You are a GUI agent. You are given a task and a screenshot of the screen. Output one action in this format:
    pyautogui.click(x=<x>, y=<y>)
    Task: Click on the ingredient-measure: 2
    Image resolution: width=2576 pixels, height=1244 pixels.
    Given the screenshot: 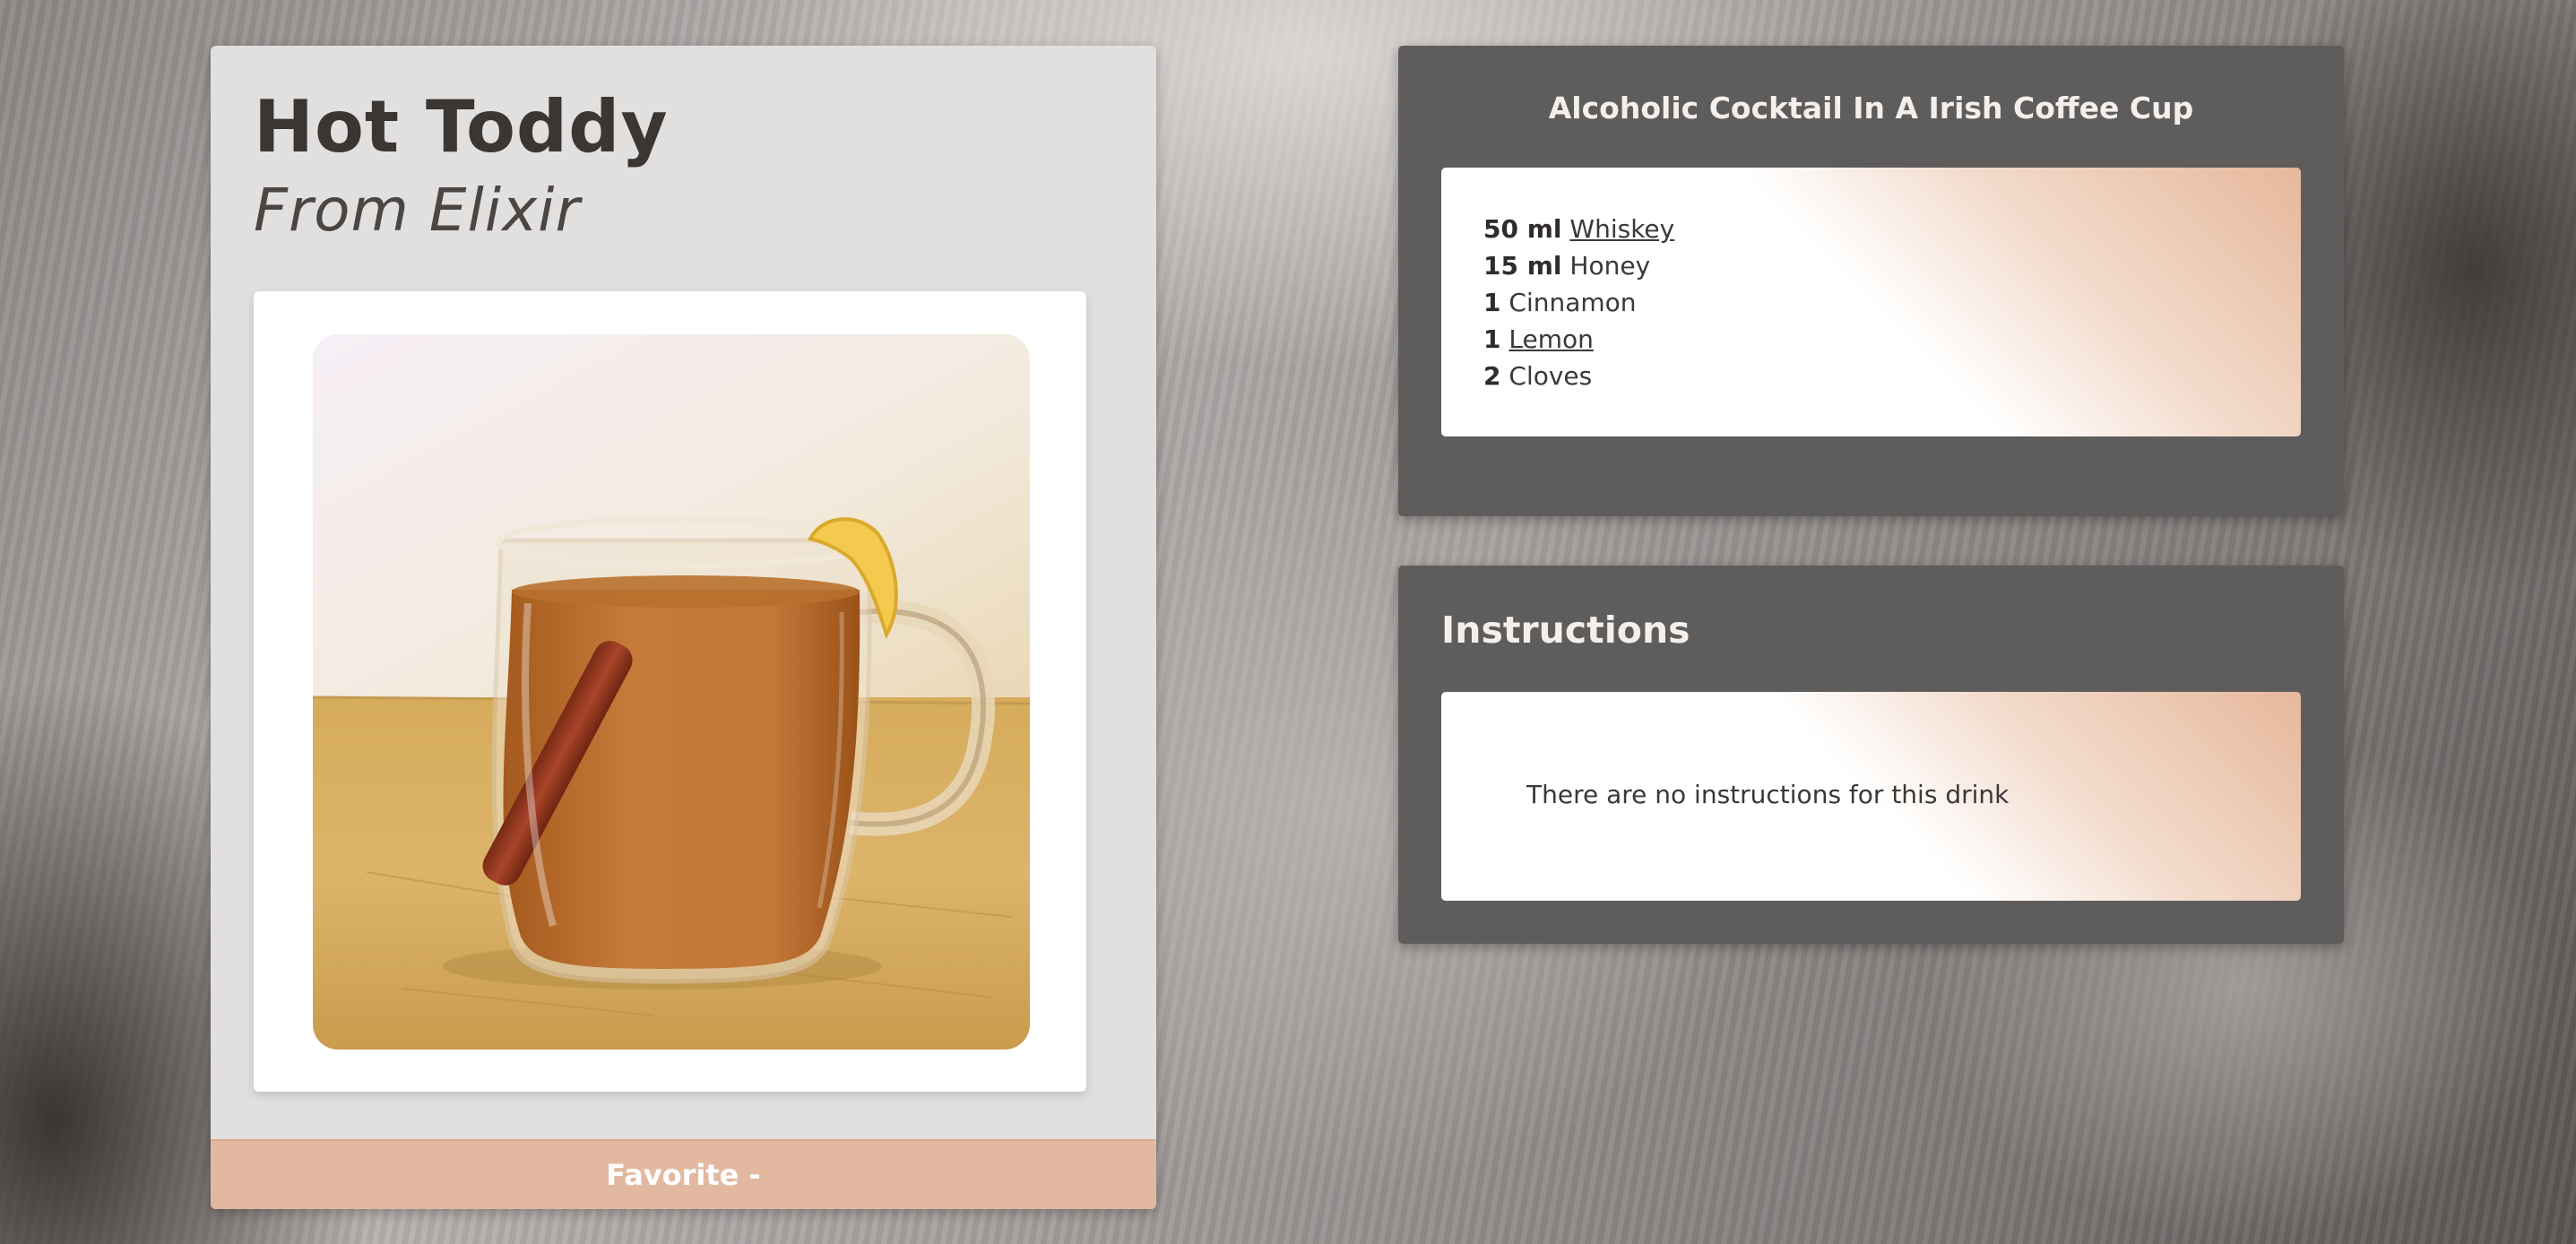 What is the action you would take?
    pyautogui.click(x=1492, y=376)
    